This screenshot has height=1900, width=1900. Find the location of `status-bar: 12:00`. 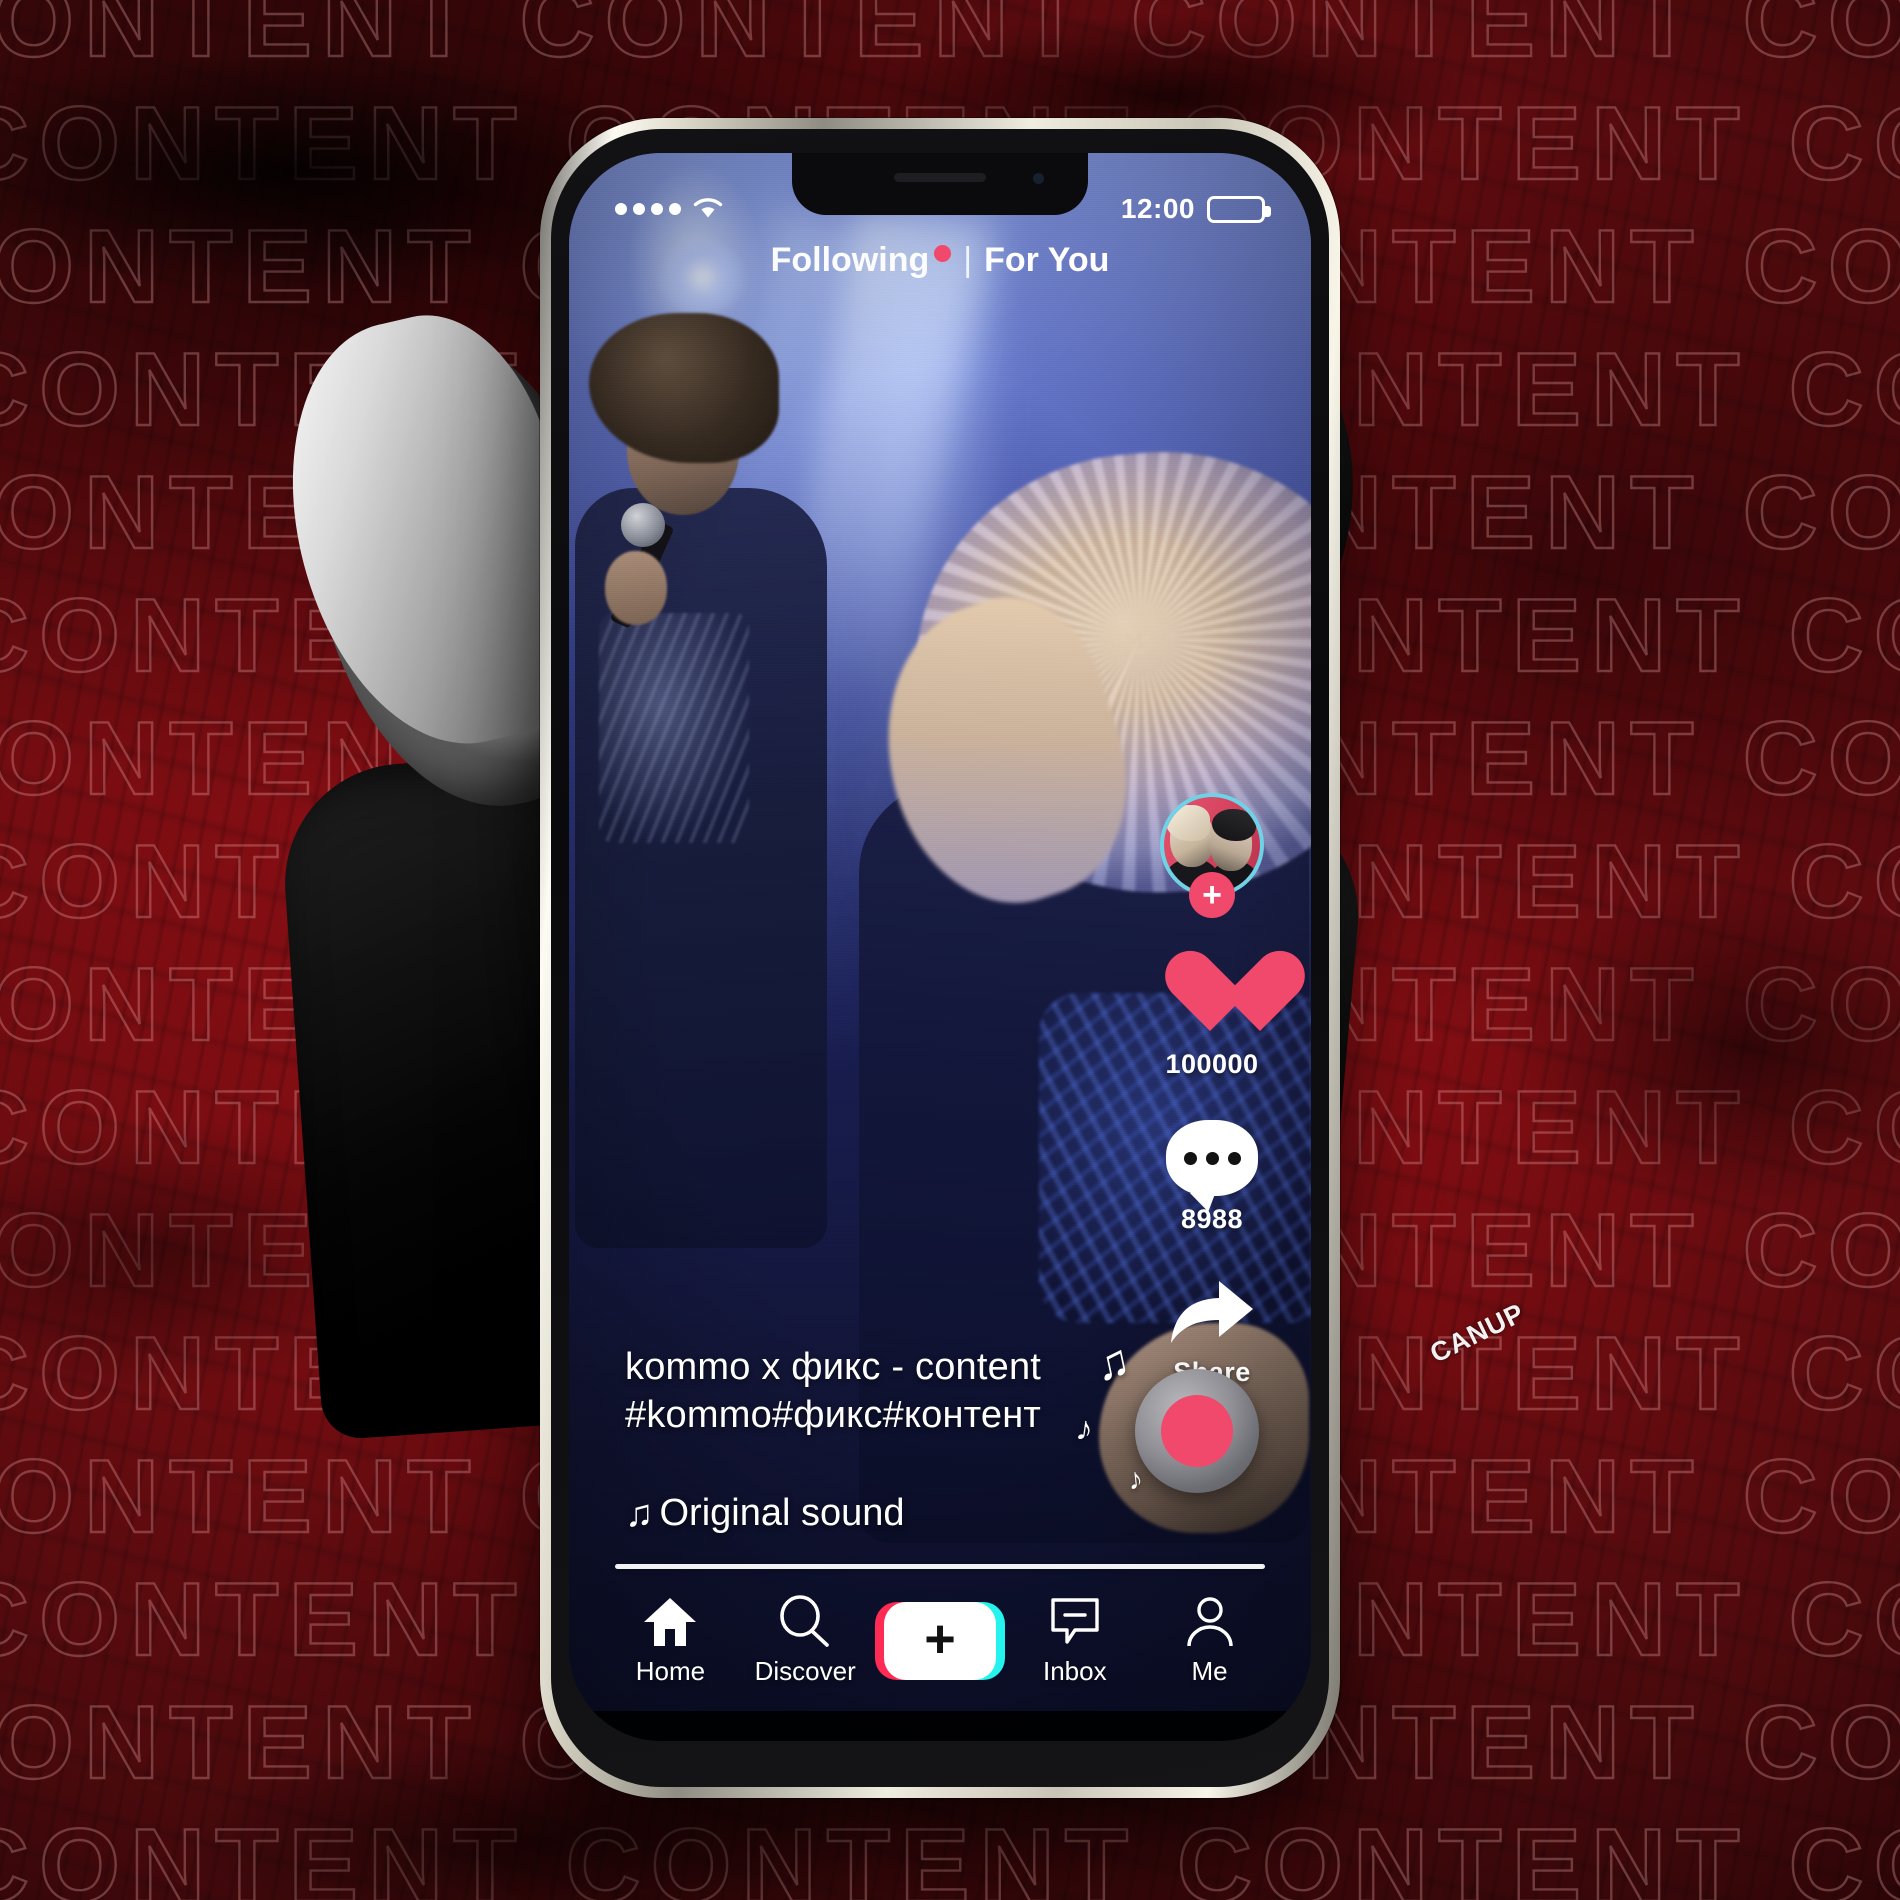

status-bar: 12:00 is located at coordinates (940, 209).